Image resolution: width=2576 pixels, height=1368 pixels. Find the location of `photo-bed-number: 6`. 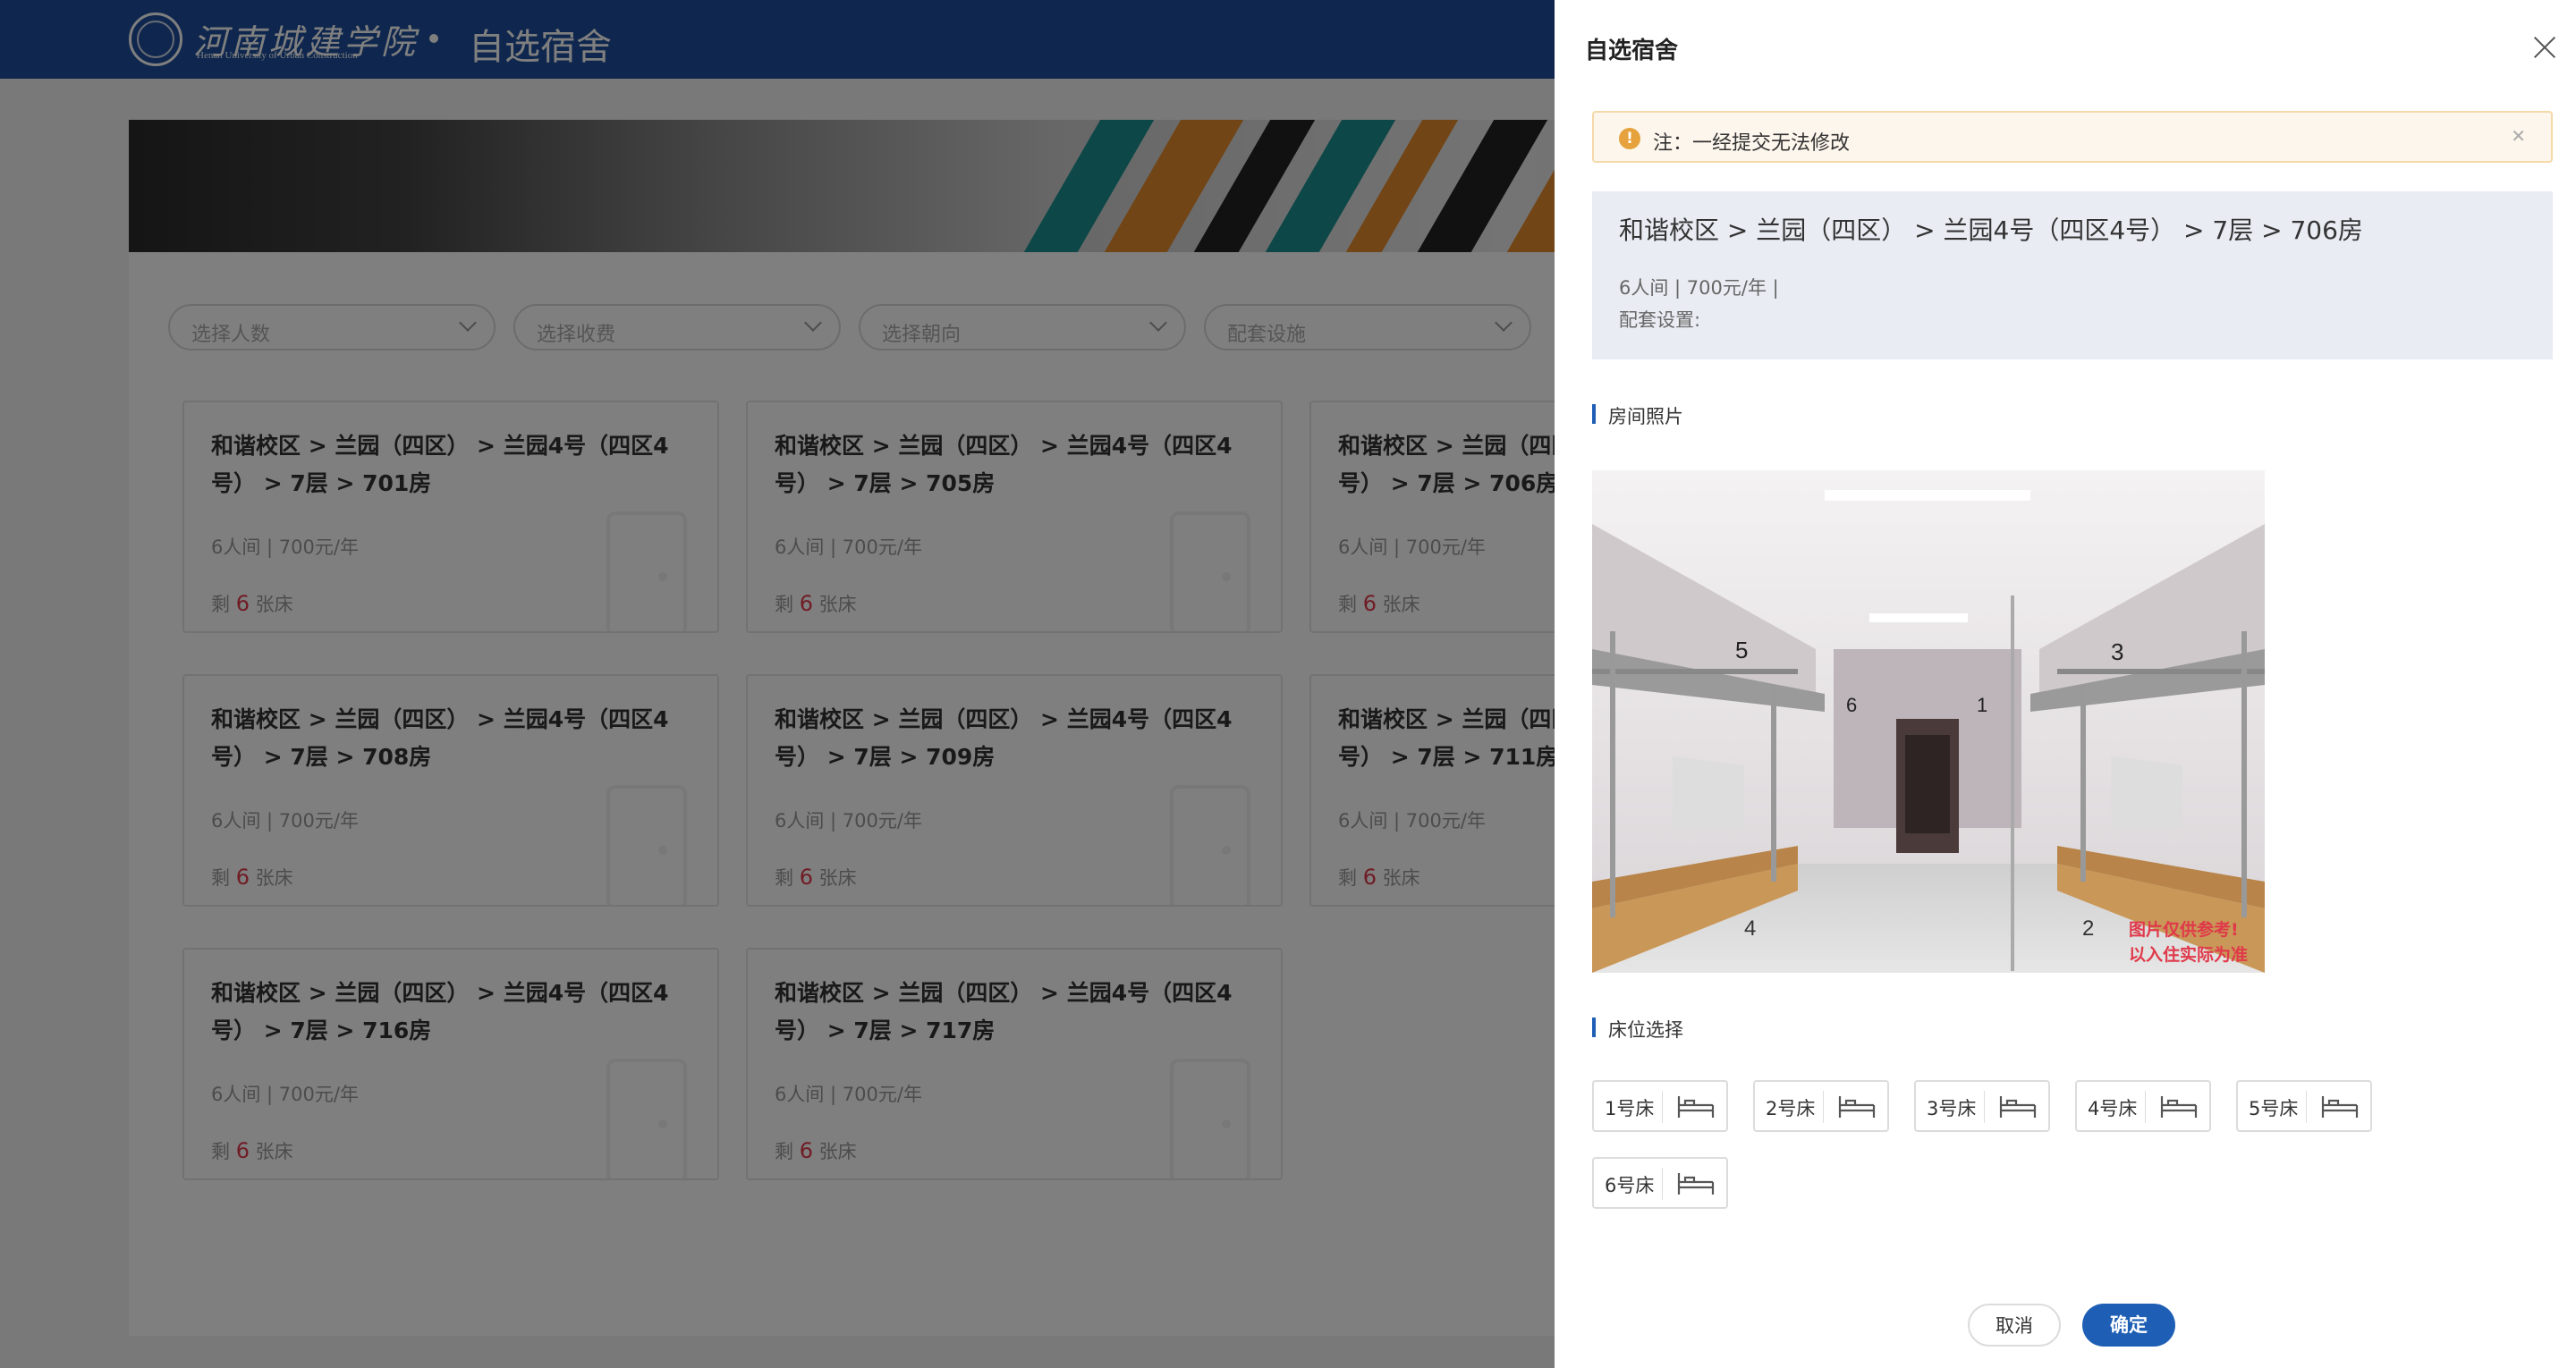

photo-bed-number: 6 is located at coordinates (1851, 705).